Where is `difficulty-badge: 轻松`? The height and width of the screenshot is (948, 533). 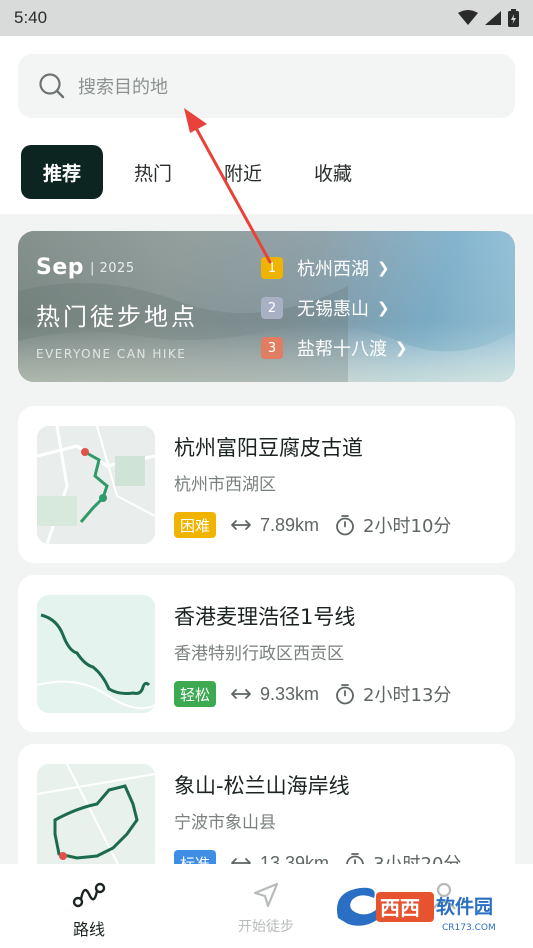
difficulty-badge: 轻松 is located at coordinates (195, 694).